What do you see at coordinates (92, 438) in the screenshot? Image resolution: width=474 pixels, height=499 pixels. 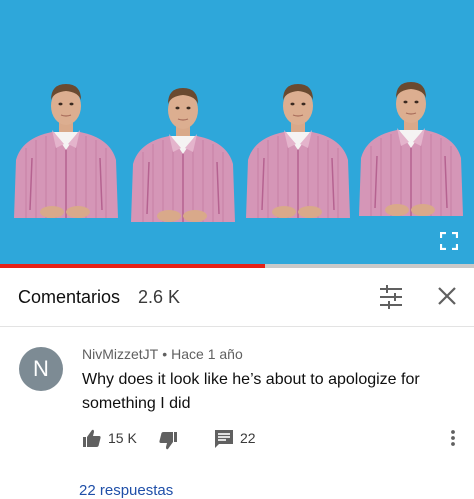 I see `like-icon` at bounding box center [92, 438].